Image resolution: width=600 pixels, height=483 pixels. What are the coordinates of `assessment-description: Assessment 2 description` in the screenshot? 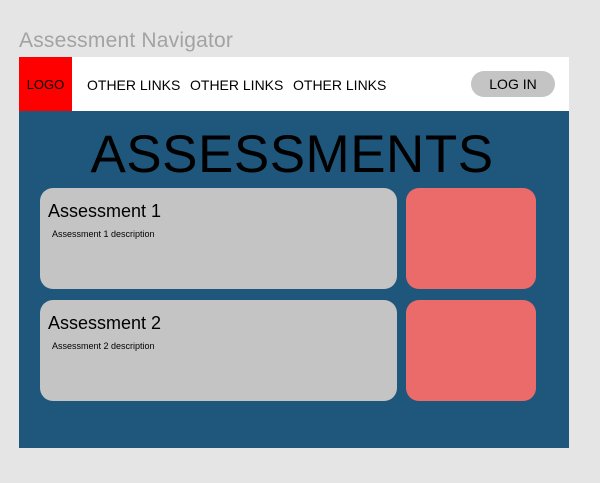 It's located at (103, 346).